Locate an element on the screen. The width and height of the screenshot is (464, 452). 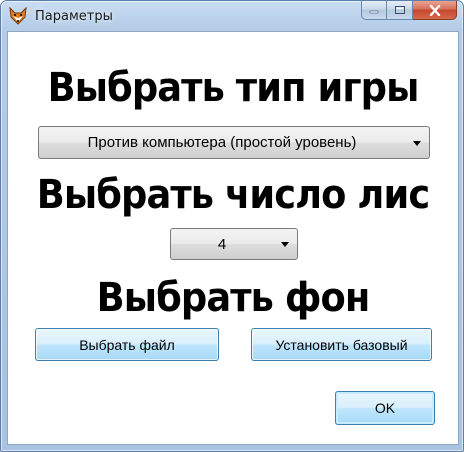
minimize-button is located at coordinates (374, 10).